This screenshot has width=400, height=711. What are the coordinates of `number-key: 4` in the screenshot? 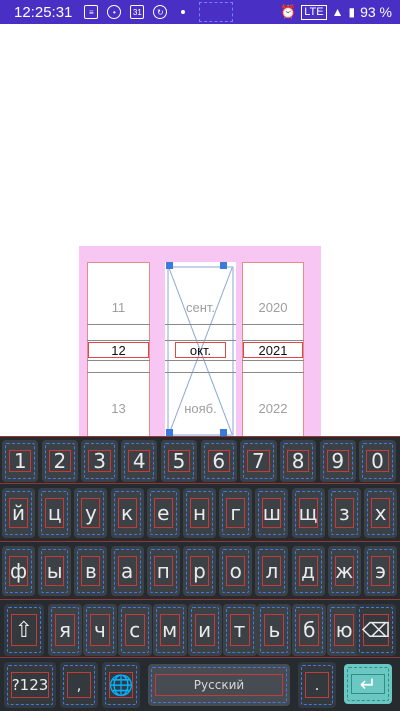 It's located at (139, 461).